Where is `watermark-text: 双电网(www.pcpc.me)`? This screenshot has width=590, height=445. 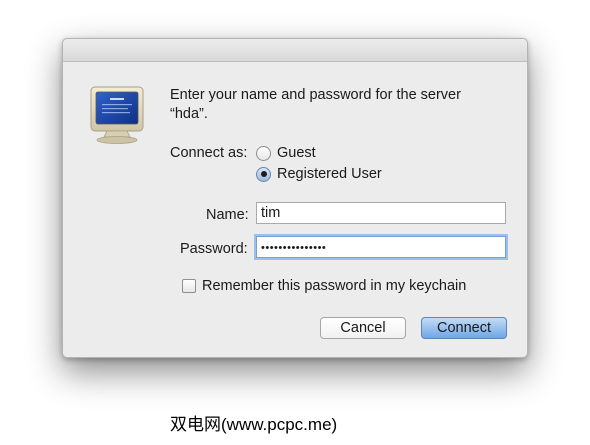
watermark-text: 双电网(www.pcpc.me) is located at coordinates (254, 424).